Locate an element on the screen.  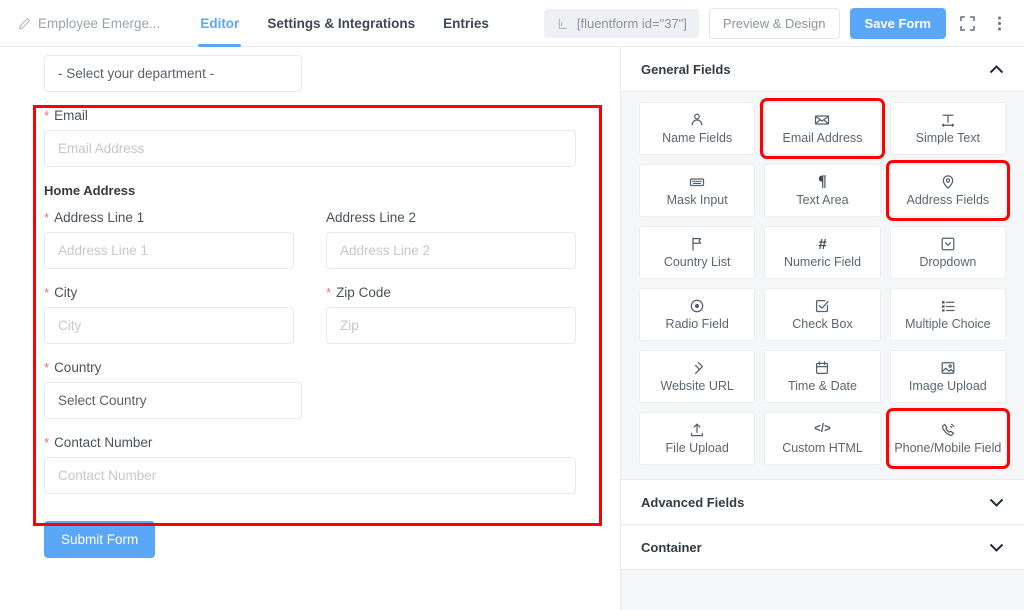
field-card-text-area: ¶ Text Area is located at coordinates (822, 190).